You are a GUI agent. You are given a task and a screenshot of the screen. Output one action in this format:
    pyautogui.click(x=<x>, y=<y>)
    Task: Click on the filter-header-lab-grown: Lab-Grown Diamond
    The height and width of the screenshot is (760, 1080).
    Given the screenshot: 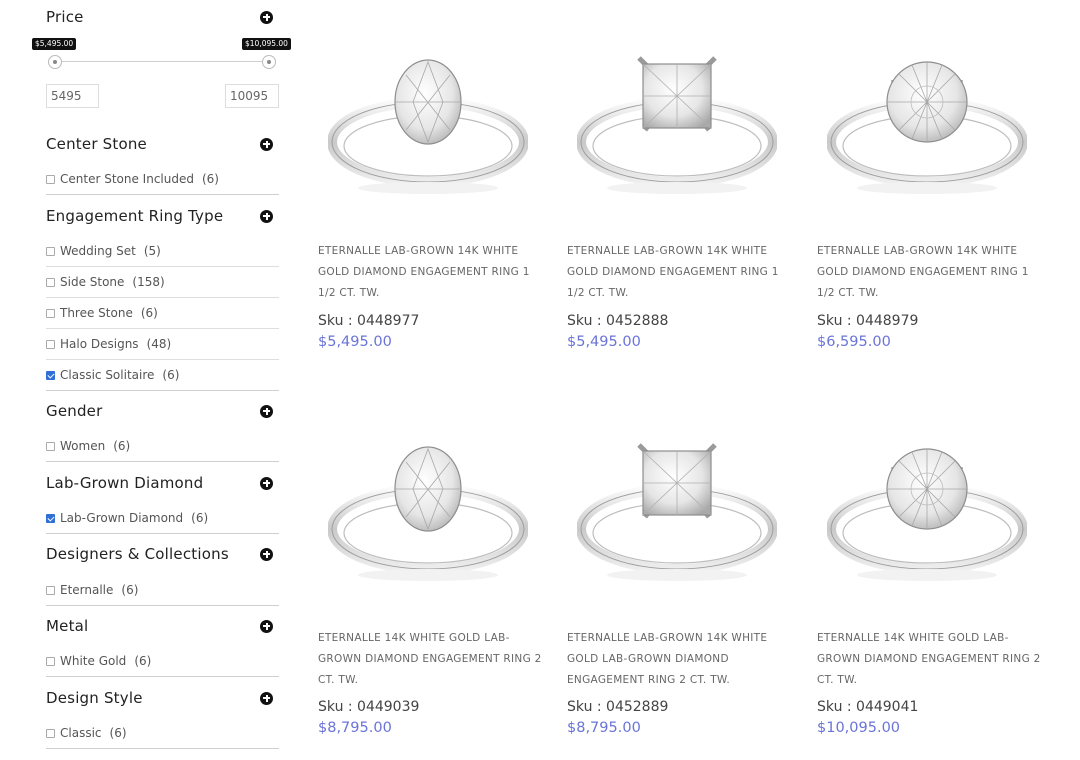 What is the action you would take?
    pyautogui.click(x=162, y=483)
    